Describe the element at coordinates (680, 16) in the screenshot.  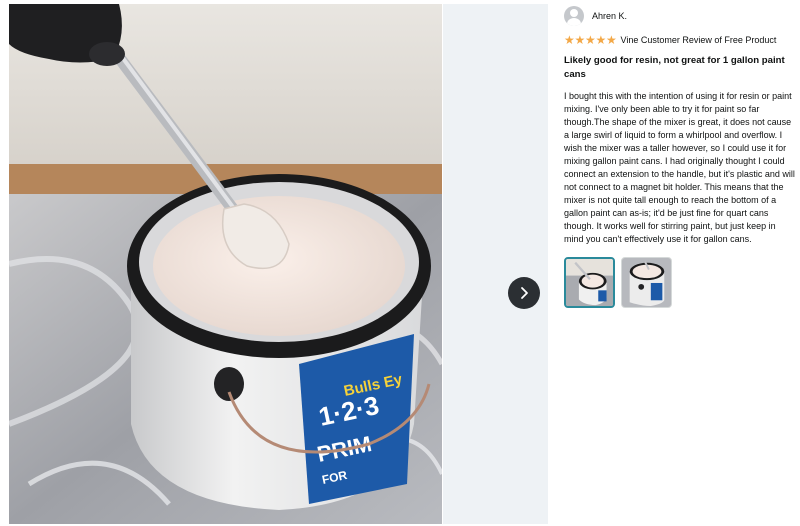
I see `reviewer-profile: Ahren K.` at that location.